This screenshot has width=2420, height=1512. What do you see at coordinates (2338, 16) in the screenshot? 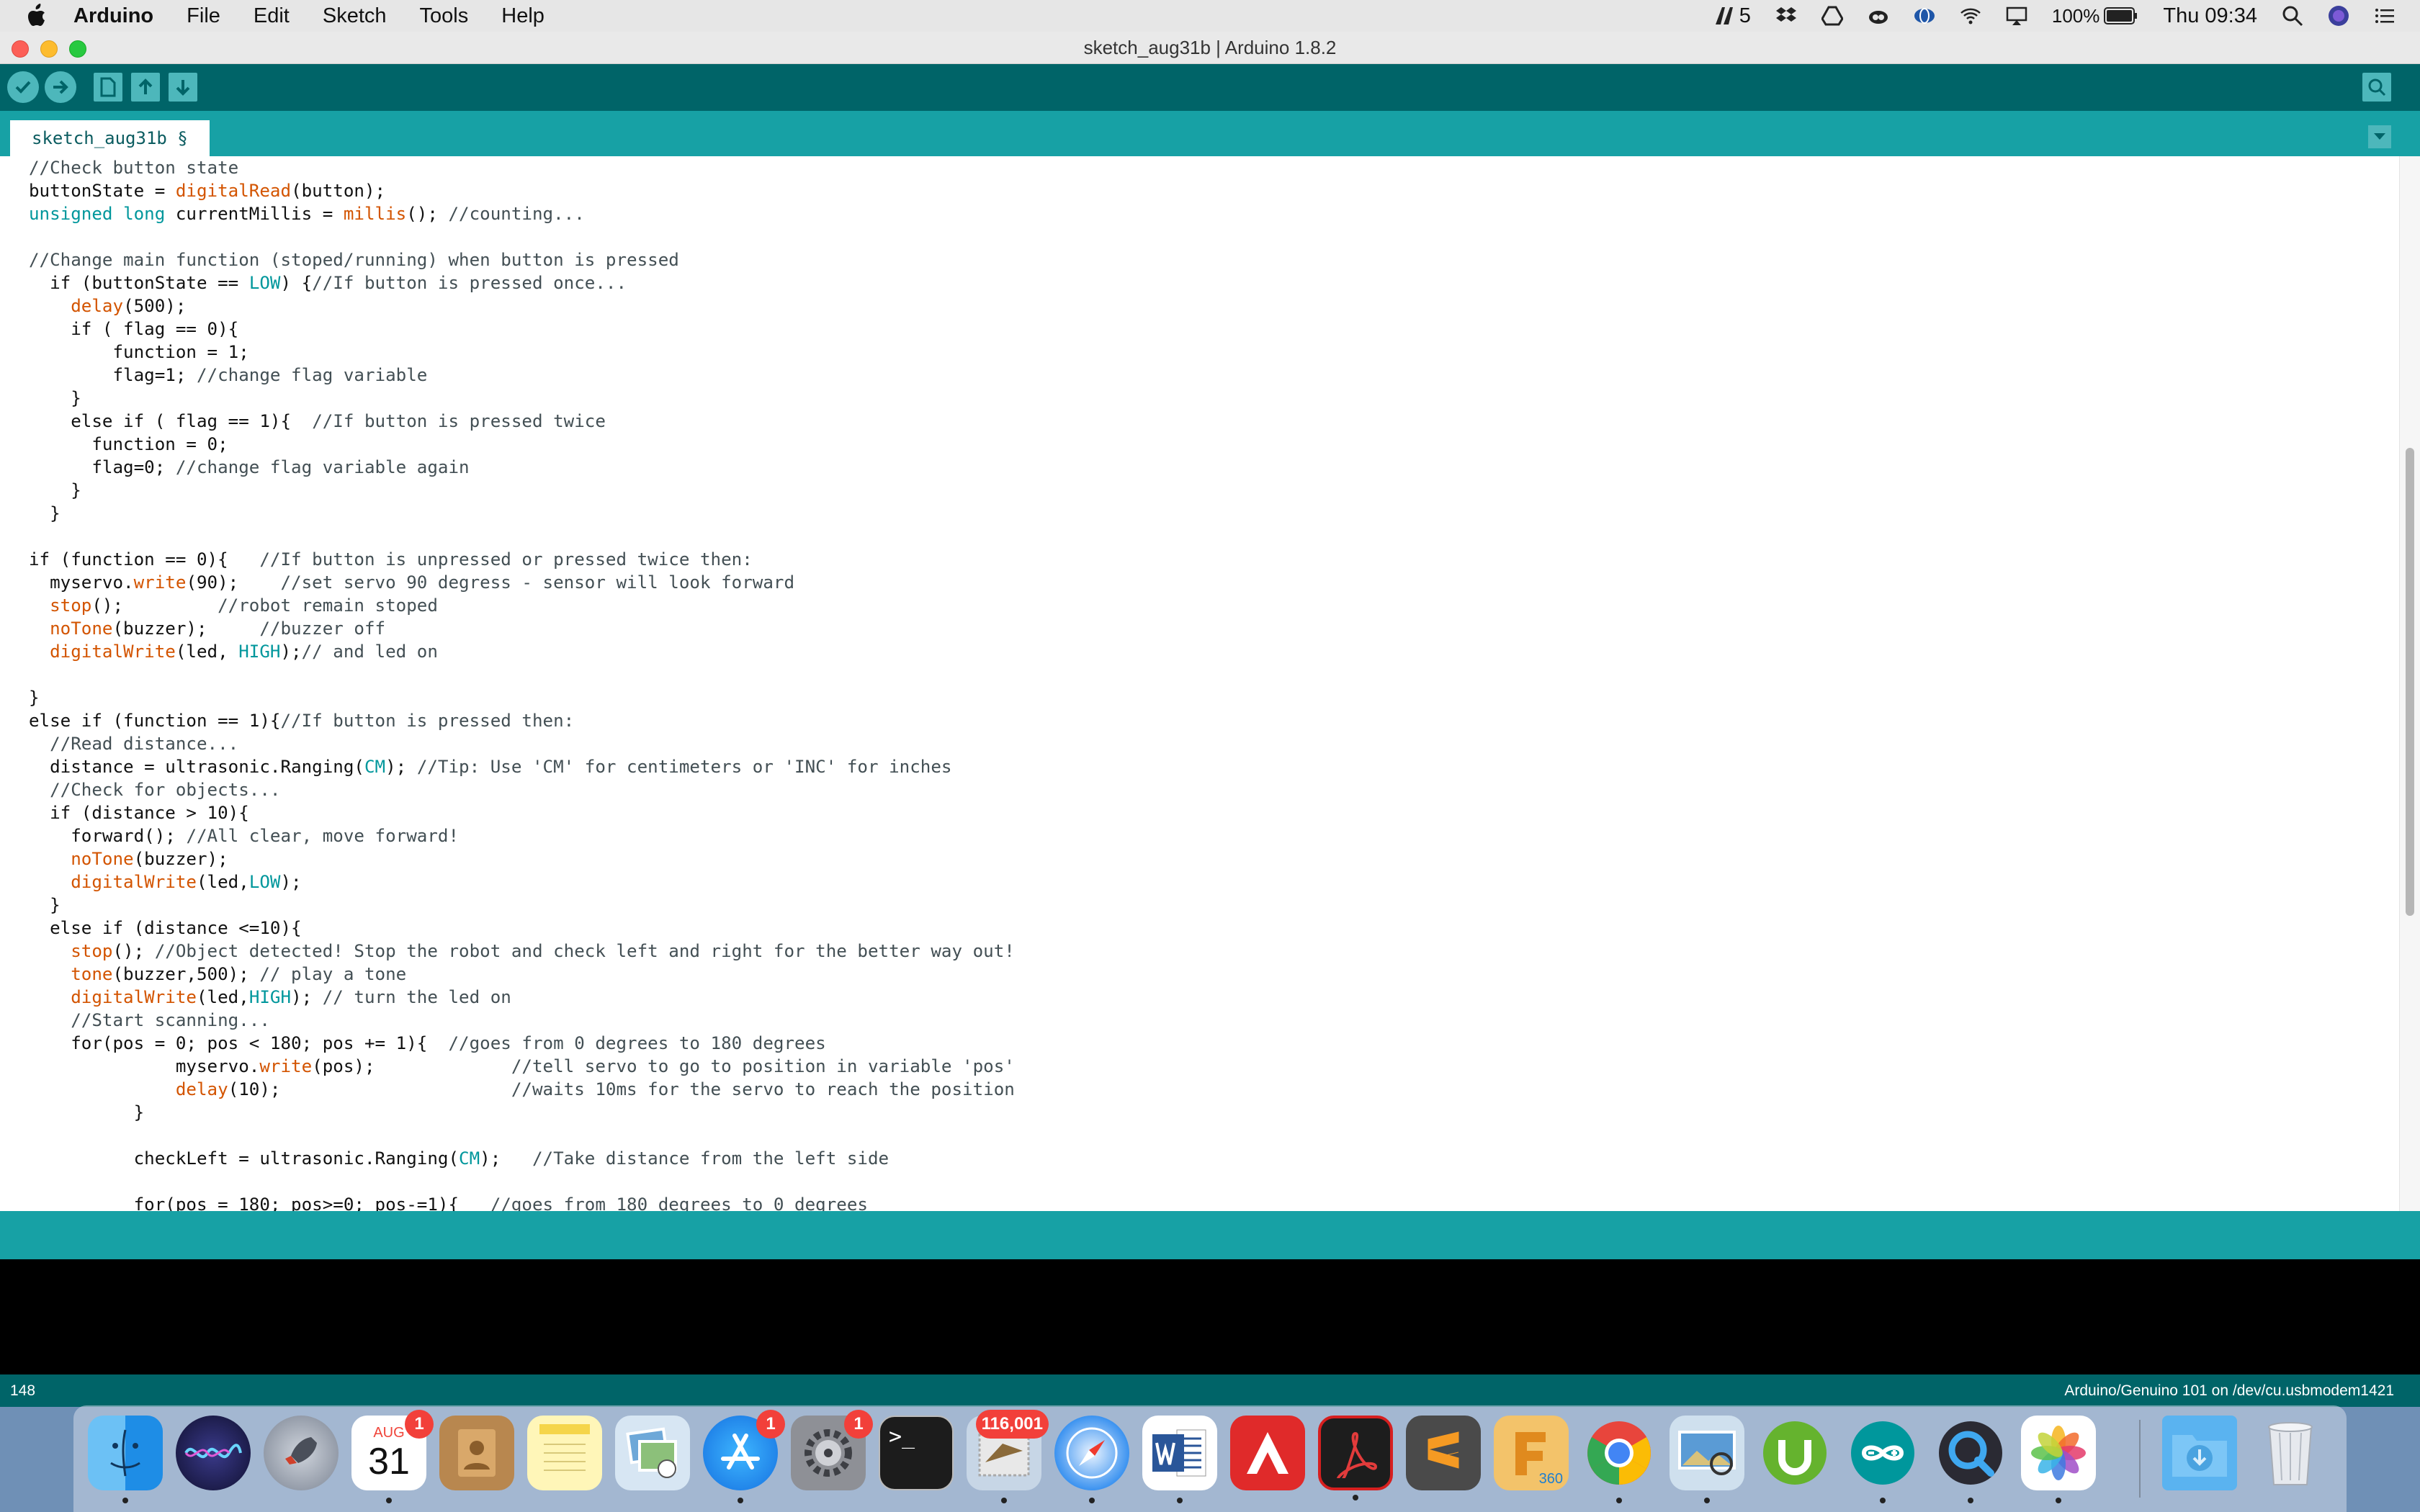
I see `siri-icon` at bounding box center [2338, 16].